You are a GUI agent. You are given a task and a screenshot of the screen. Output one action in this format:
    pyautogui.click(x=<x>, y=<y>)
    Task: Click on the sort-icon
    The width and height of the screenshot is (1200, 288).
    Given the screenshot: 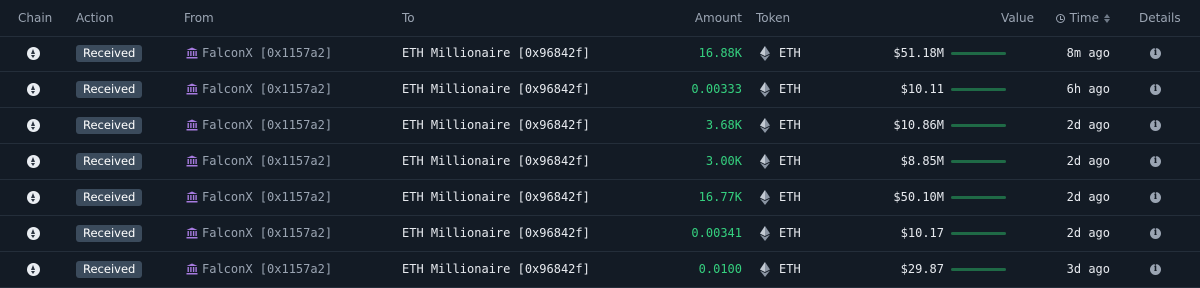 What is the action you would take?
    pyautogui.click(x=1107, y=18)
    